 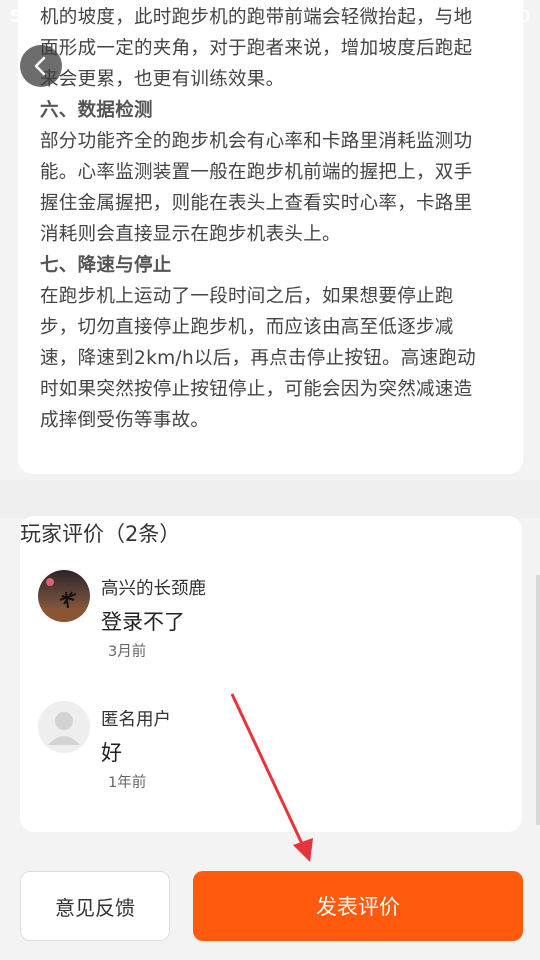 What do you see at coordinates (256, 172) in the screenshot?
I see `article-line: 能。心率监测装置一般在跑步机前端的握把上，双手` at bounding box center [256, 172].